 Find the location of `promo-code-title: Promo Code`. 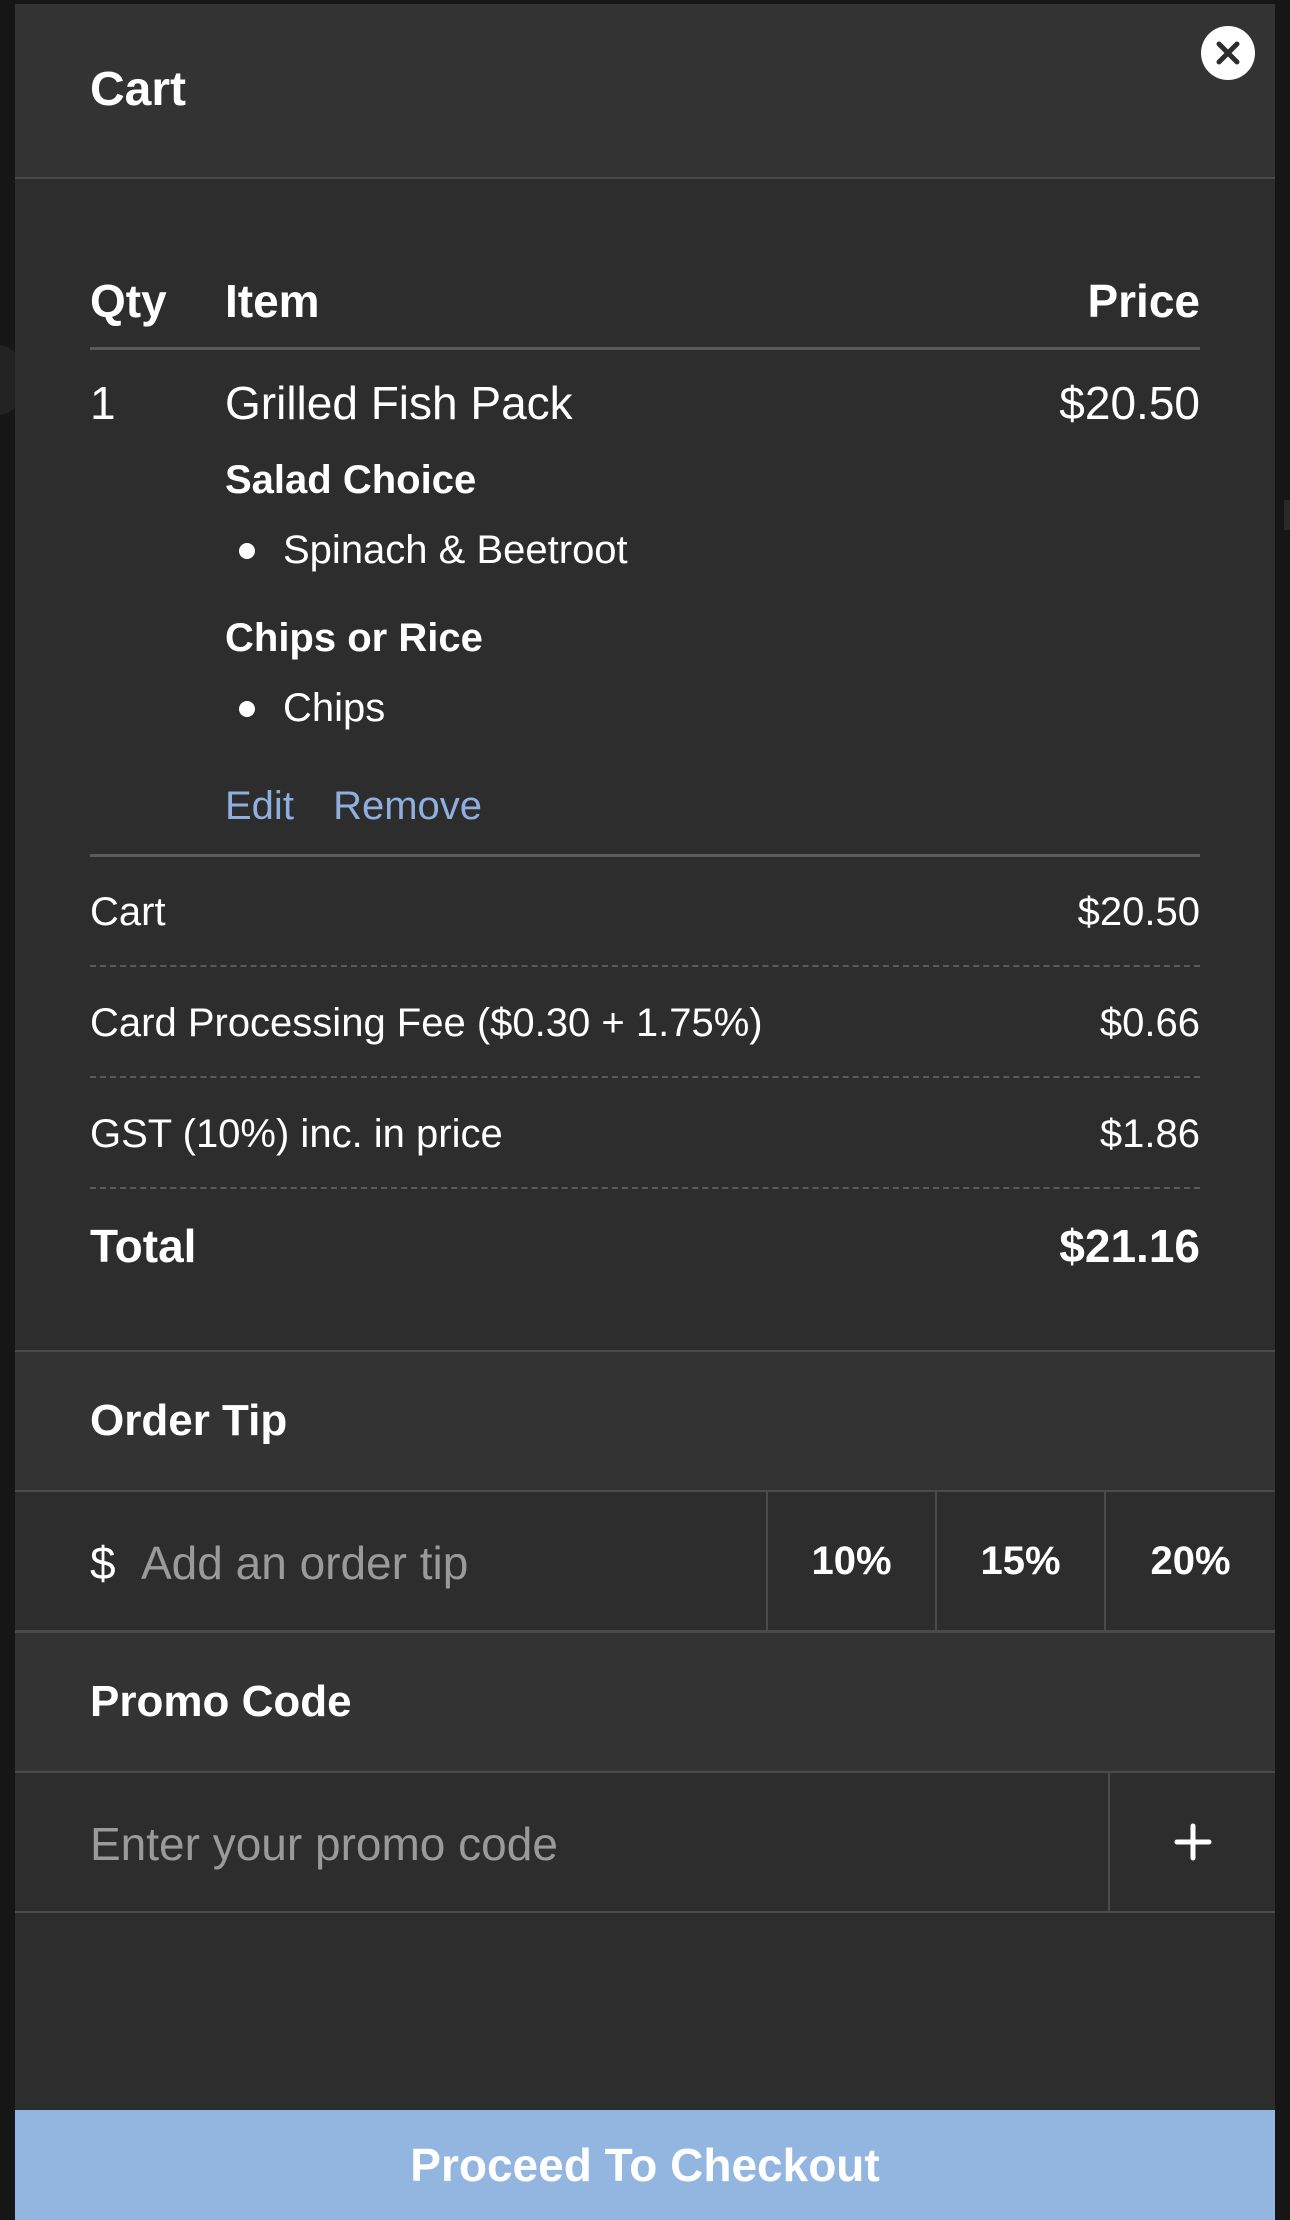

promo-code-title: Promo Code is located at coordinates (221, 1701).